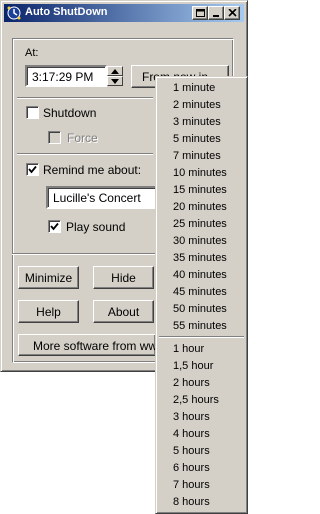 The height and width of the screenshot is (514, 320). Describe the element at coordinates (48, 311) in the screenshot. I see `help-button: Help` at that location.